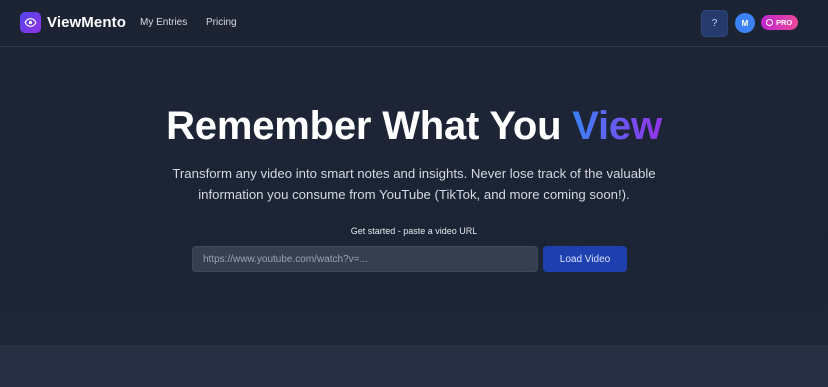  What do you see at coordinates (221, 22) in the screenshot?
I see `nav-pricing: Pricing` at bounding box center [221, 22].